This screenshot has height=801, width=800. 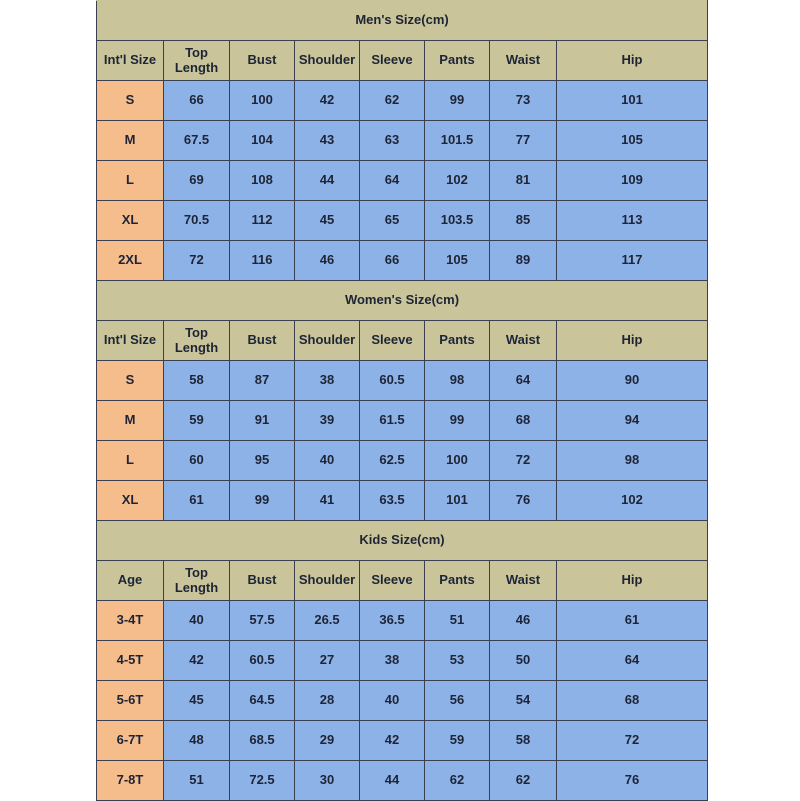 I want to click on measurement-cell: 76, so click(x=632, y=780).